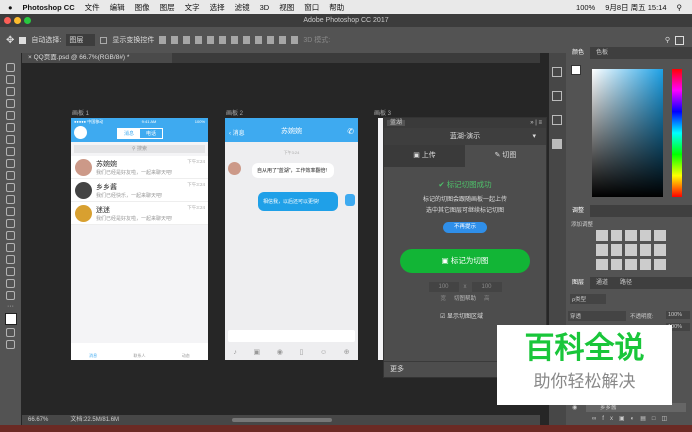 The width and height of the screenshot is (692, 432). What do you see at coordinates (323, 352) in the screenshot?
I see `emoji-icon: ☺` at bounding box center [323, 352].